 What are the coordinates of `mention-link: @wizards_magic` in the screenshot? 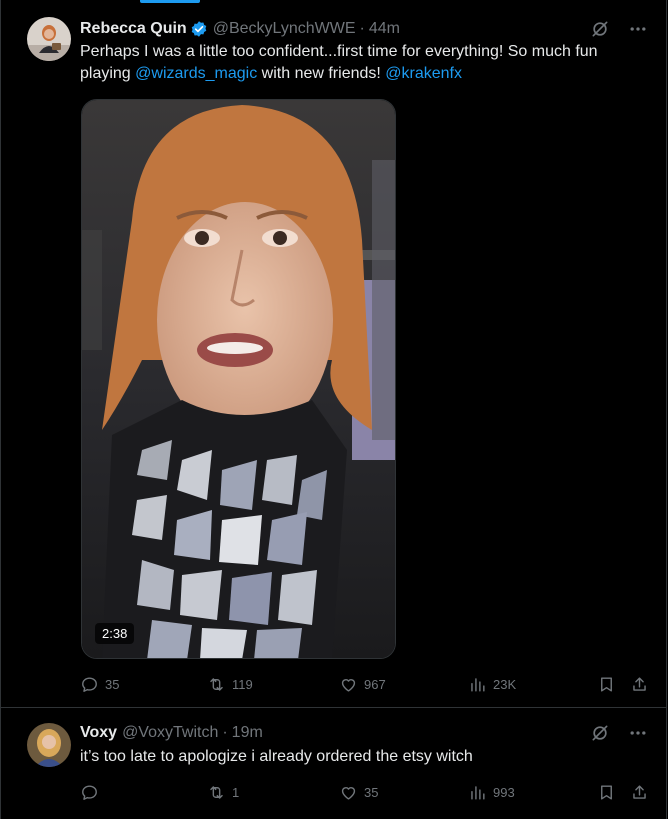 It's located at (196, 73).